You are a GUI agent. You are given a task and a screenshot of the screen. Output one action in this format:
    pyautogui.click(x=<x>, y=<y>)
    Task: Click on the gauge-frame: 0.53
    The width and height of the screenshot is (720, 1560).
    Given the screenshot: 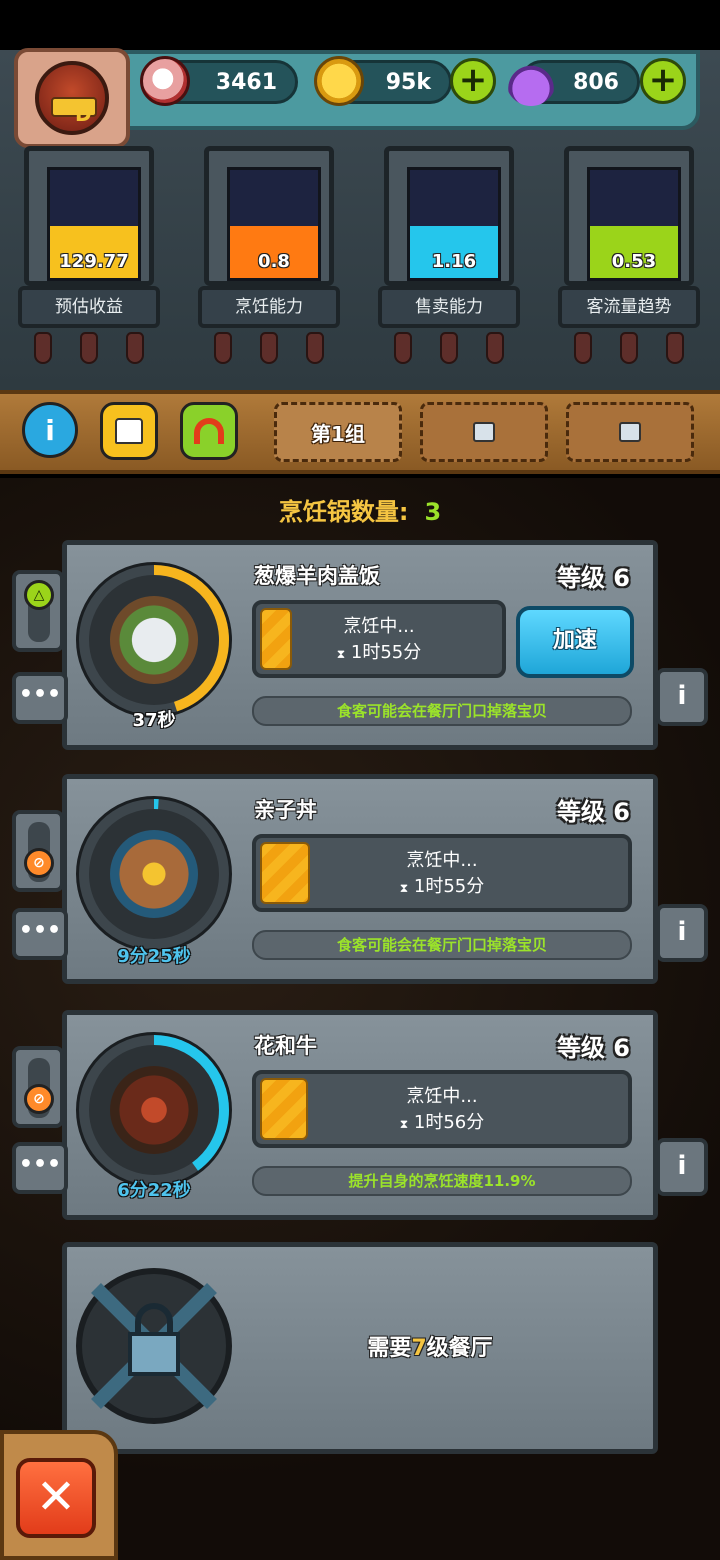 What is the action you would take?
    pyautogui.click(x=629, y=216)
    